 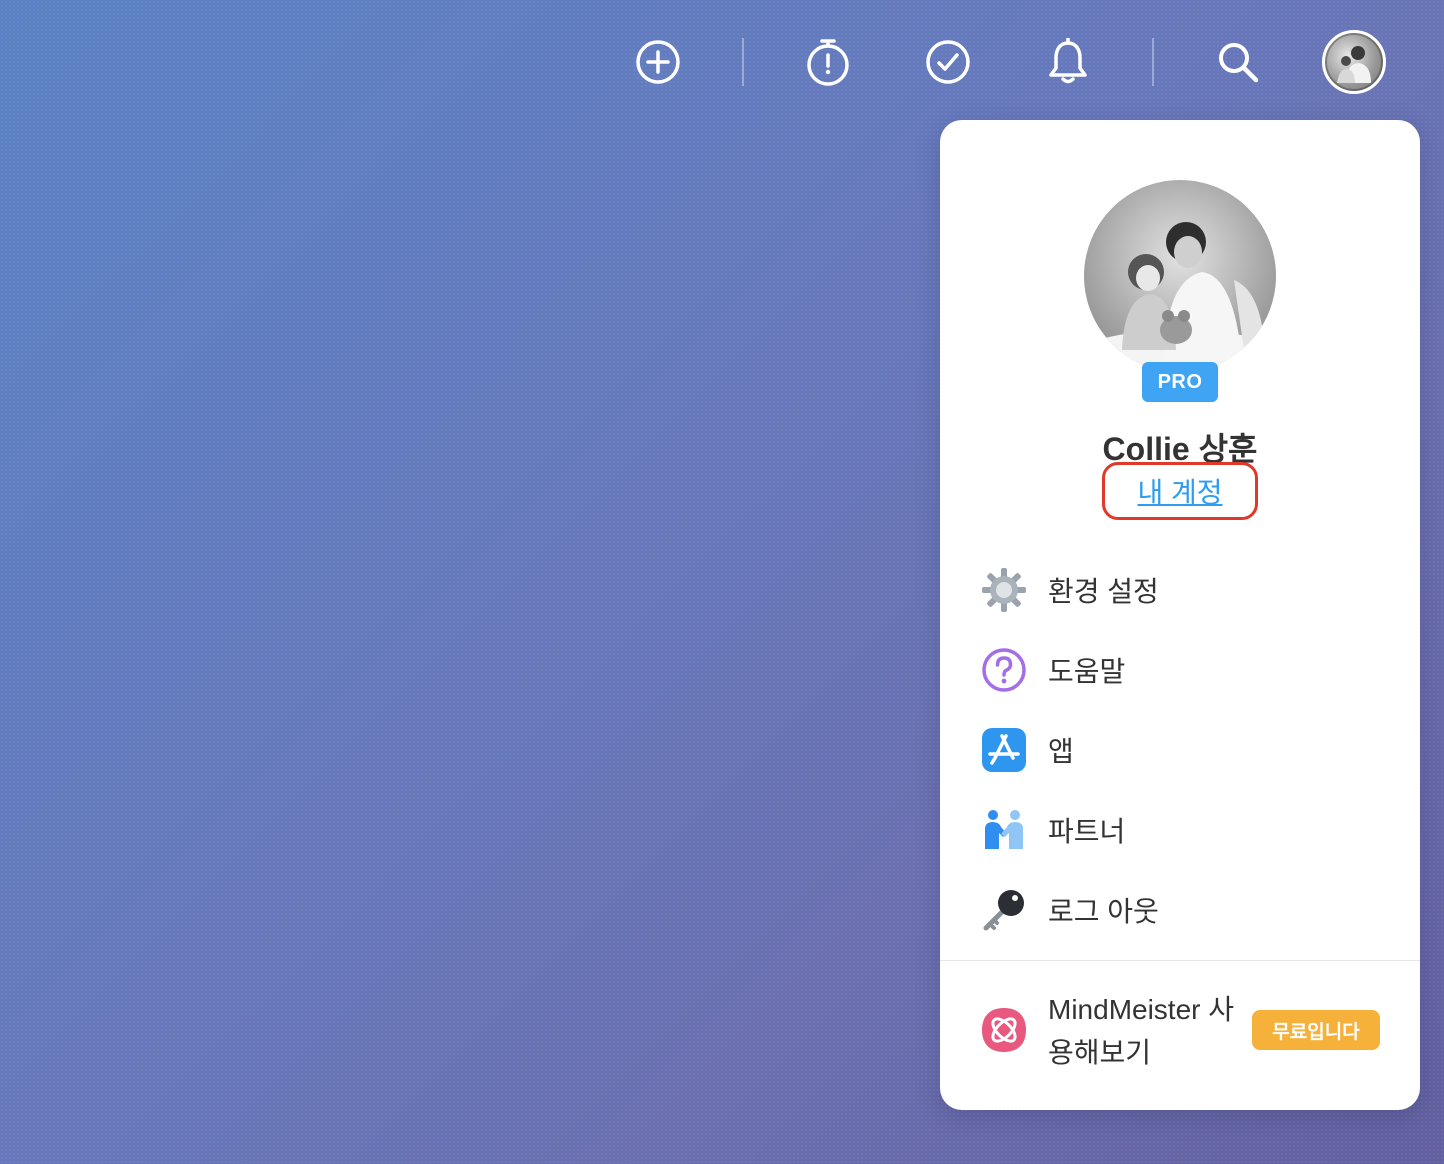 I want to click on promo-text: MindMeister 사용해보기, so click(x=1141, y=1031).